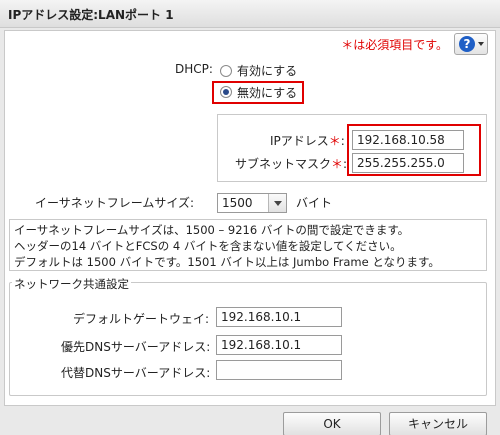  I want to click on network-settings-legend: ネットワーク共通設定, so click(71, 284).